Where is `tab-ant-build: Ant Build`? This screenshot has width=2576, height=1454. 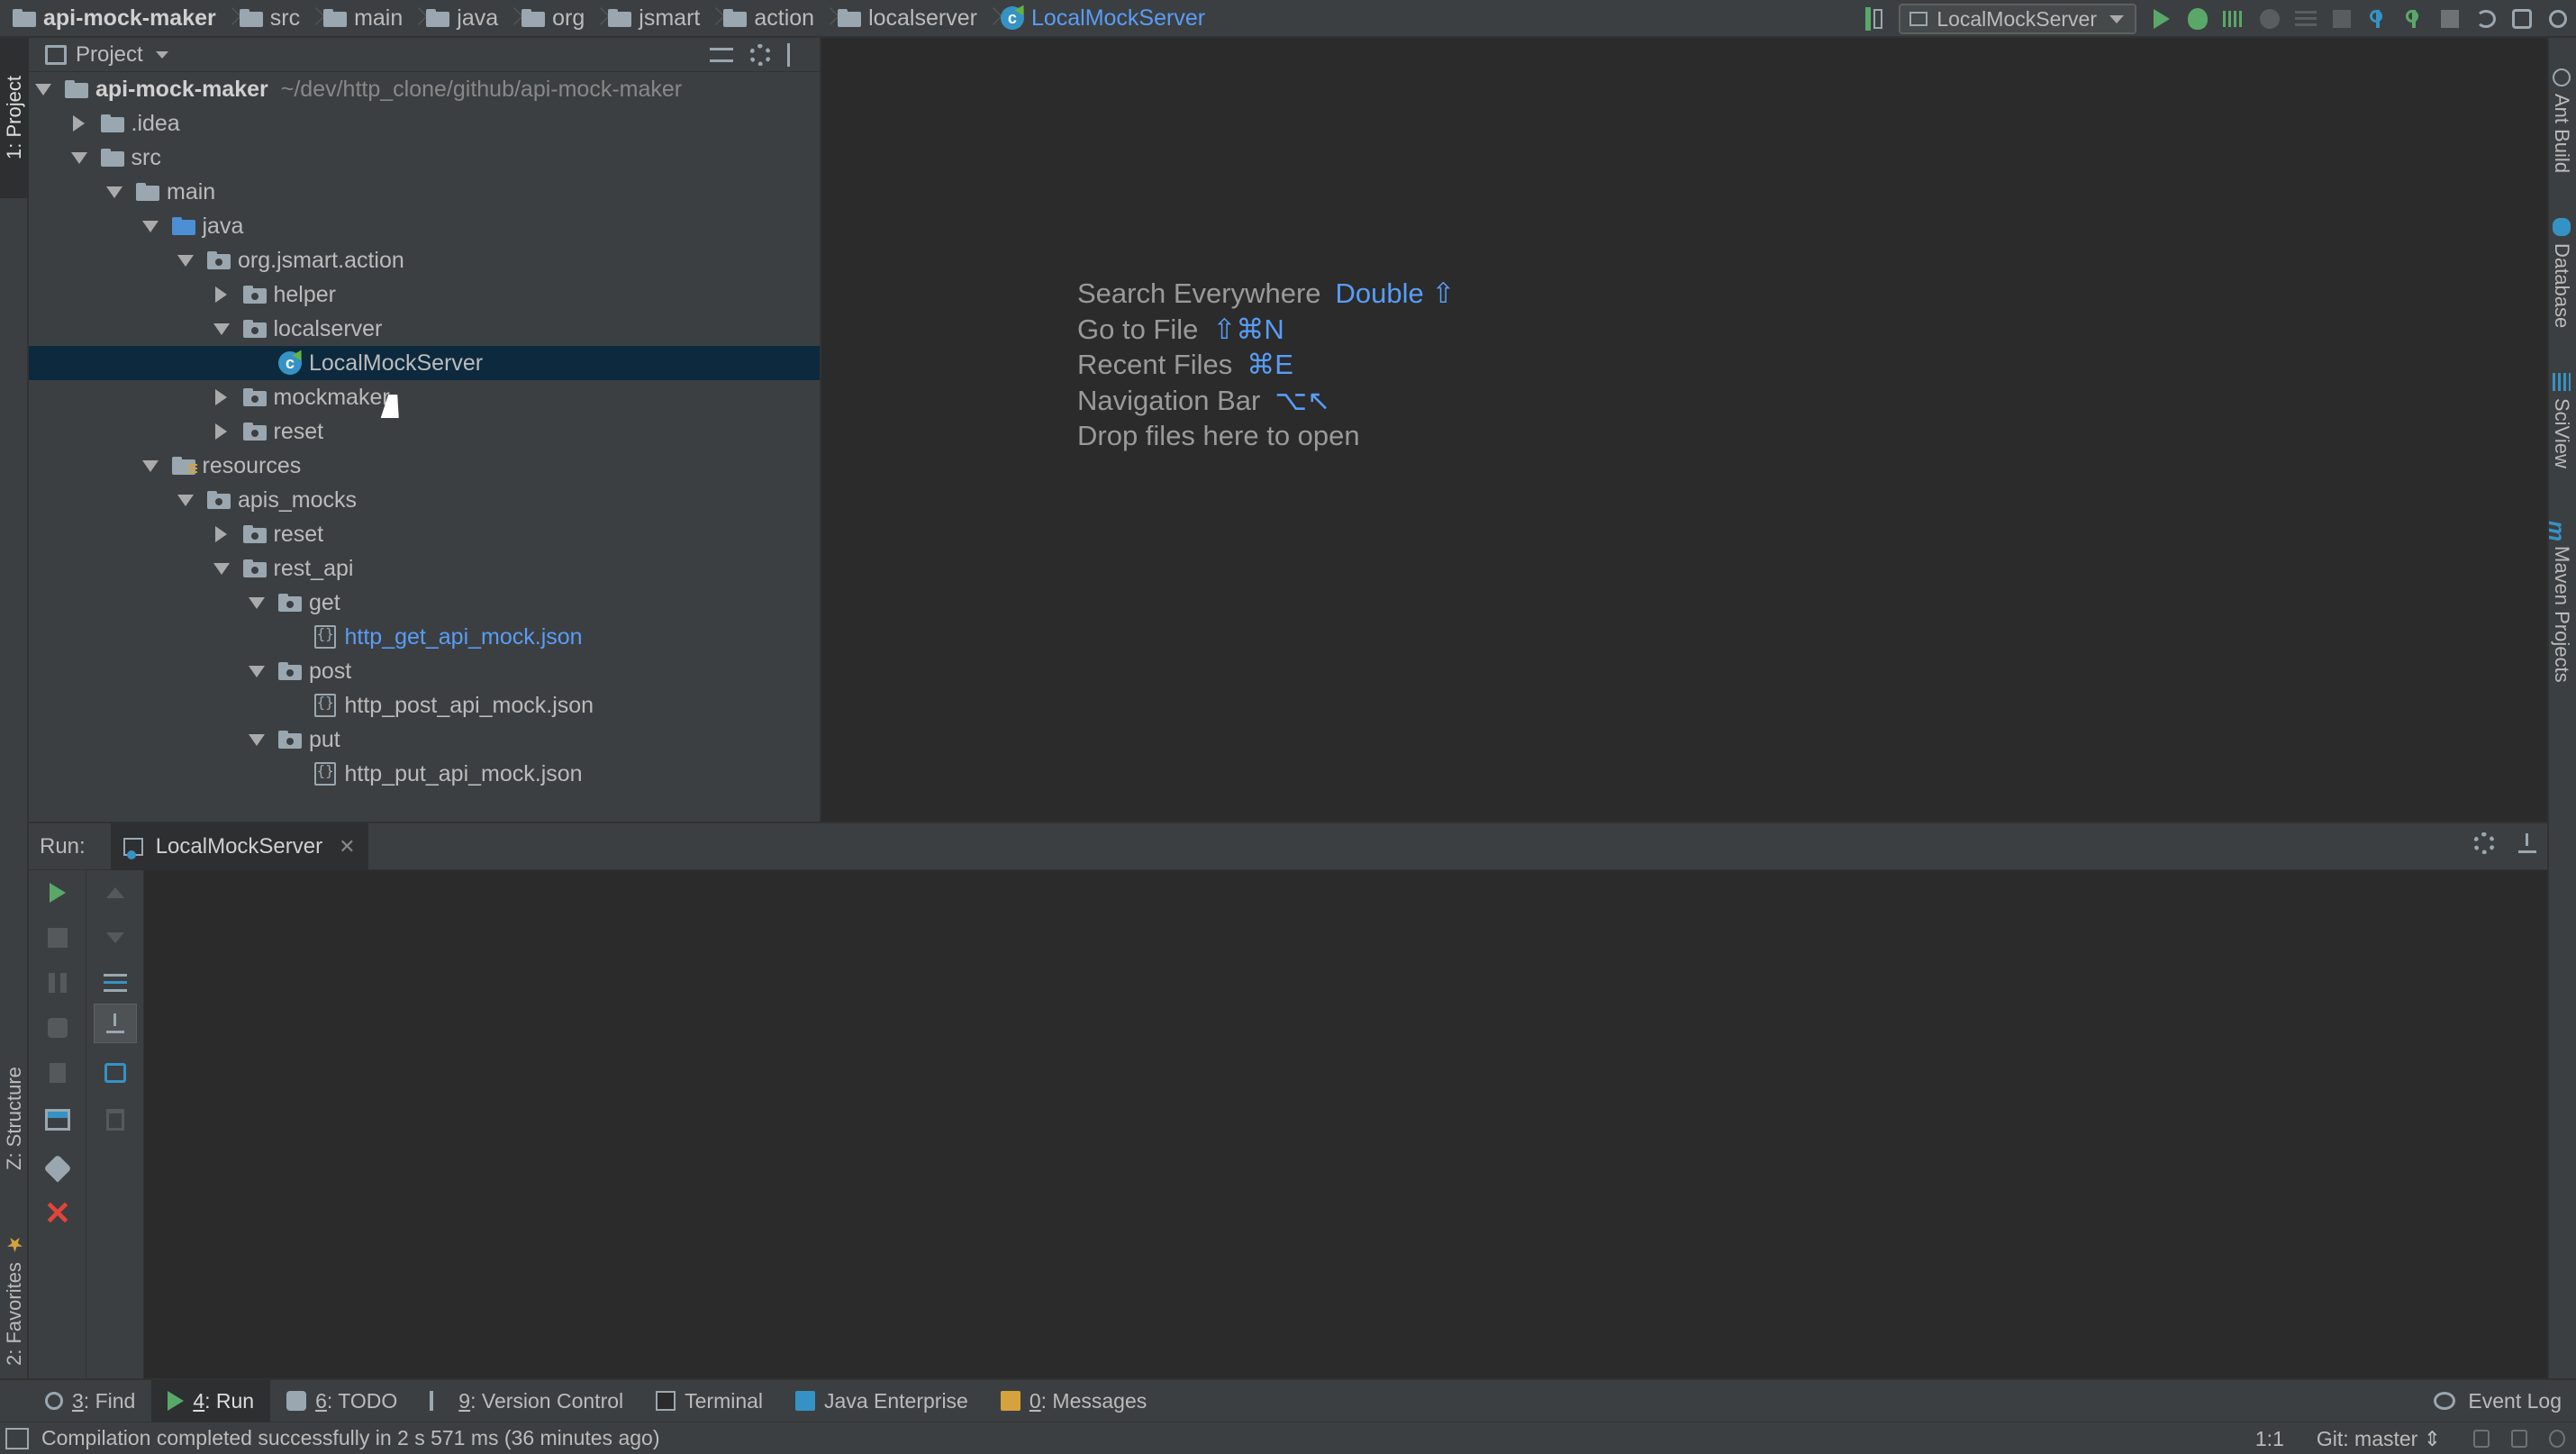 tab-ant-build: Ant Build is located at coordinates (2561, 141).